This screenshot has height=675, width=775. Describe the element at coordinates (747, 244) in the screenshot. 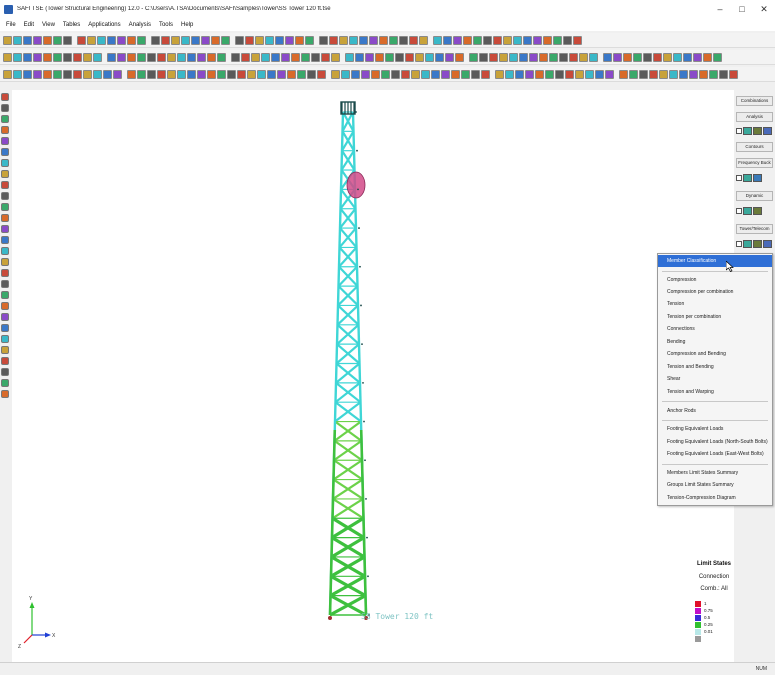

I see `tower-results-icon` at that location.